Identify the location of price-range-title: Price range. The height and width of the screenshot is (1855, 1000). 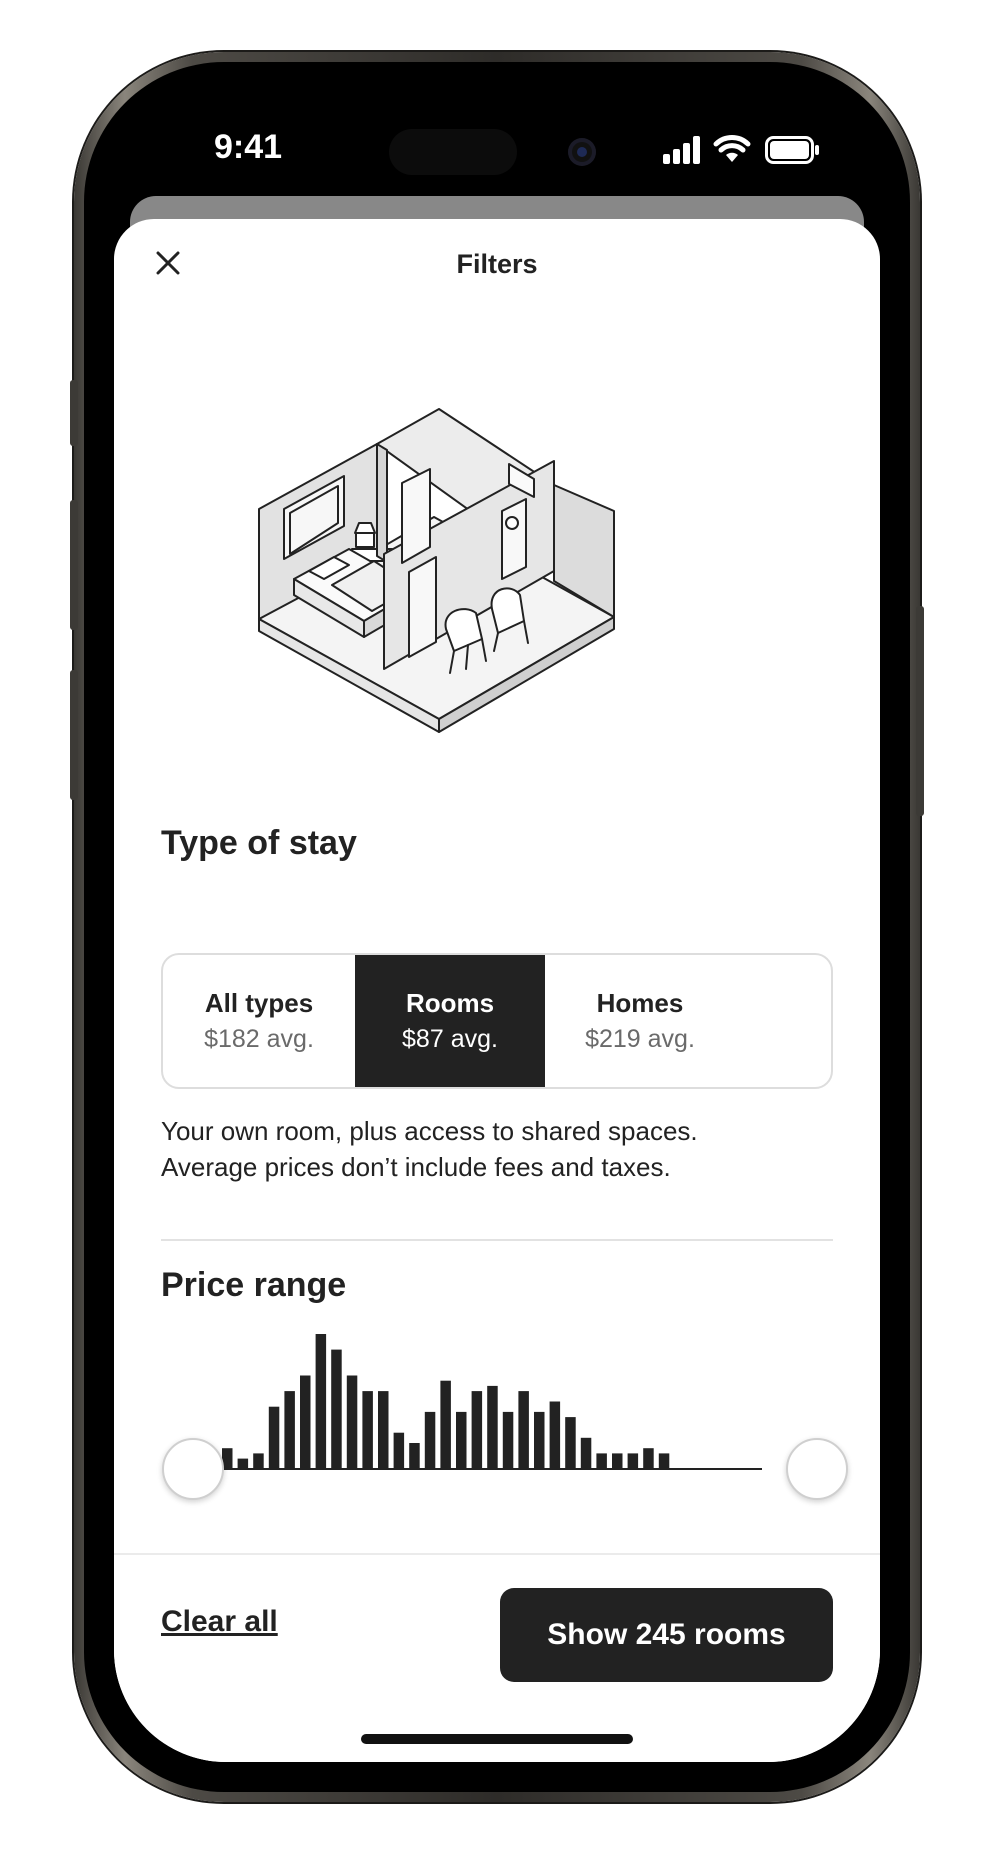
(254, 1285).